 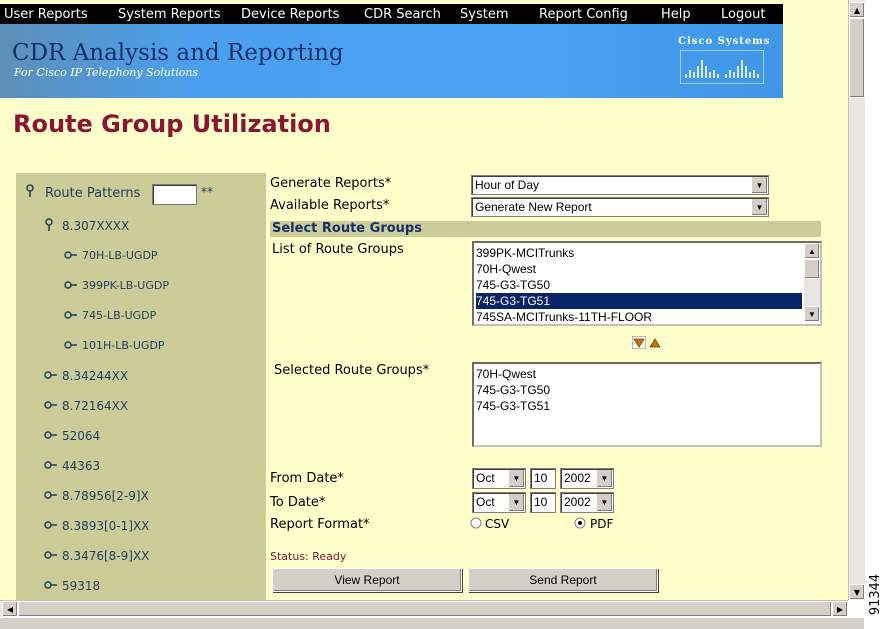 I want to click on scroll-right-icon: ▶, so click(x=840, y=609).